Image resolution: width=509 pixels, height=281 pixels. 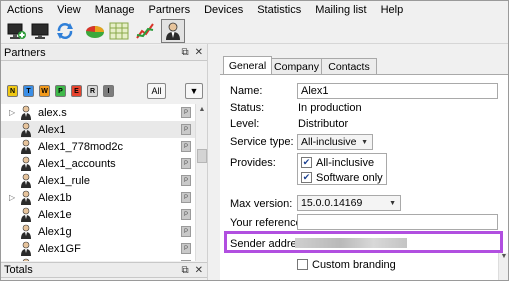 What do you see at coordinates (104, 129) in the screenshot?
I see `partner-list-item: Alex1 P` at bounding box center [104, 129].